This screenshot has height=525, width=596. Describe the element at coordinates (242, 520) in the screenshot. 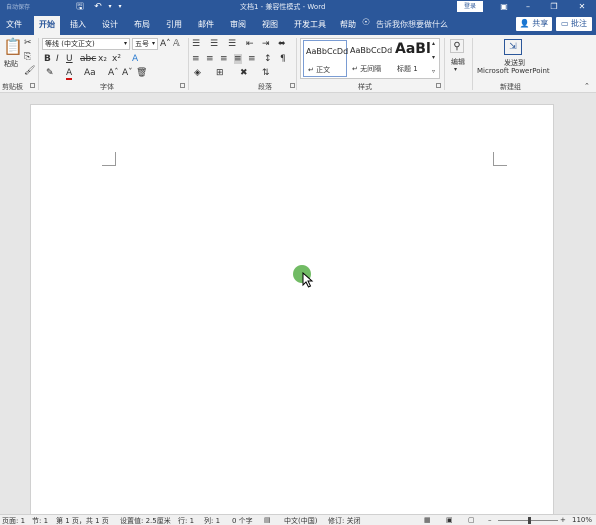

I see `status-words: 0 个字` at that location.